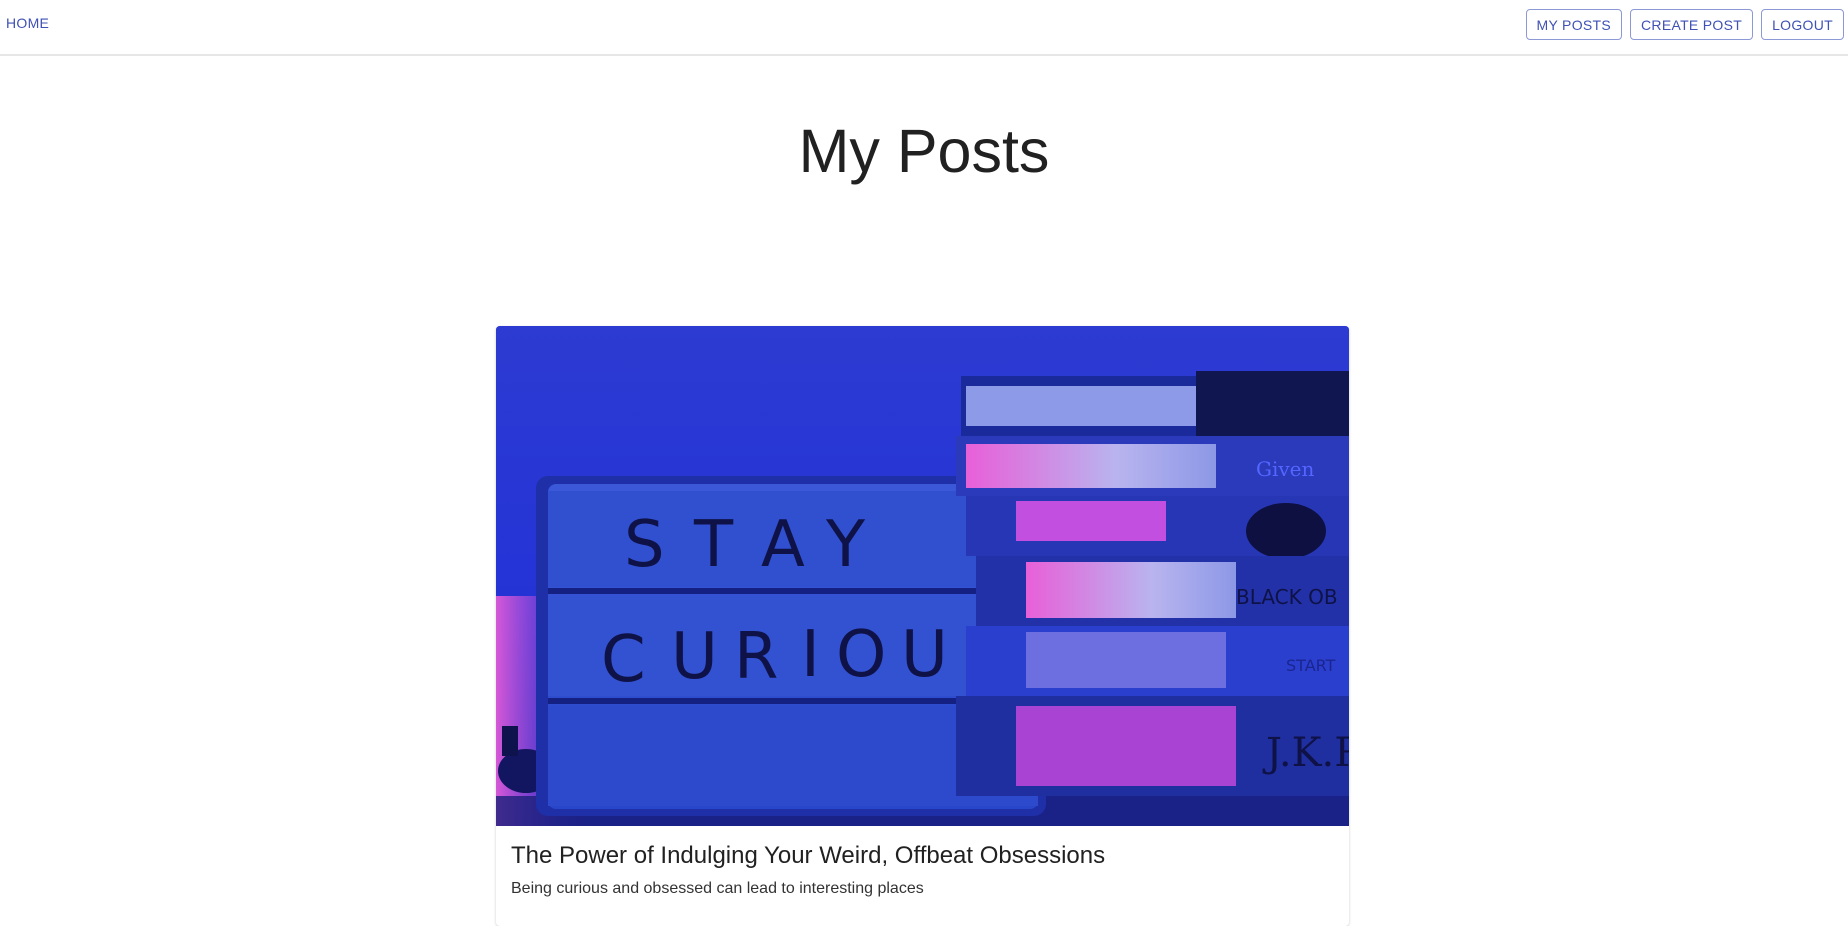 Image resolution: width=1848 pixels, height=926 pixels. What do you see at coordinates (644, 545) in the screenshot?
I see `sign-letter: S` at bounding box center [644, 545].